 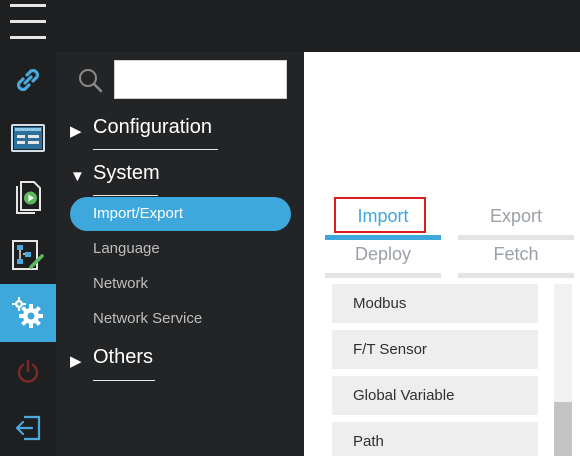 What do you see at coordinates (180, 214) in the screenshot?
I see `nav-item-import-export: Import/Export` at bounding box center [180, 214].